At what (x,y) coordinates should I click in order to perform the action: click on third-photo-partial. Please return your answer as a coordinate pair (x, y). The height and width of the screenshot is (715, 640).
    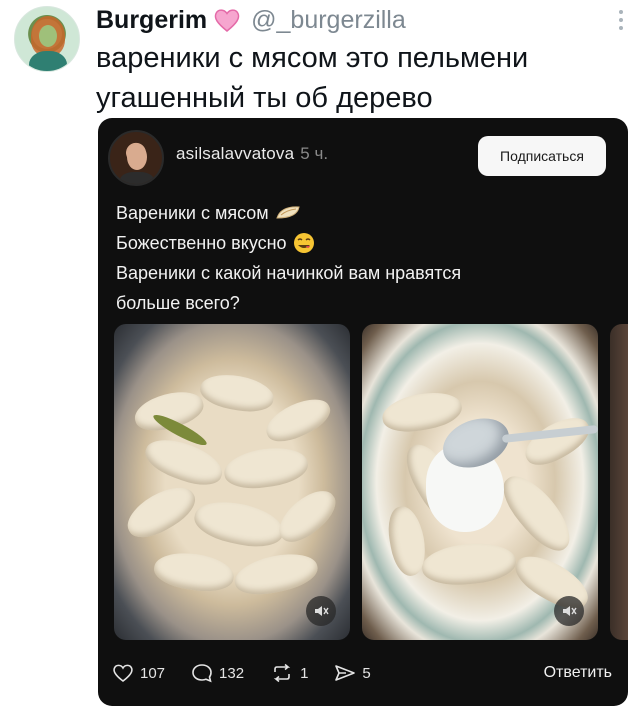
    Looking at the image, I should click on (619, 482).